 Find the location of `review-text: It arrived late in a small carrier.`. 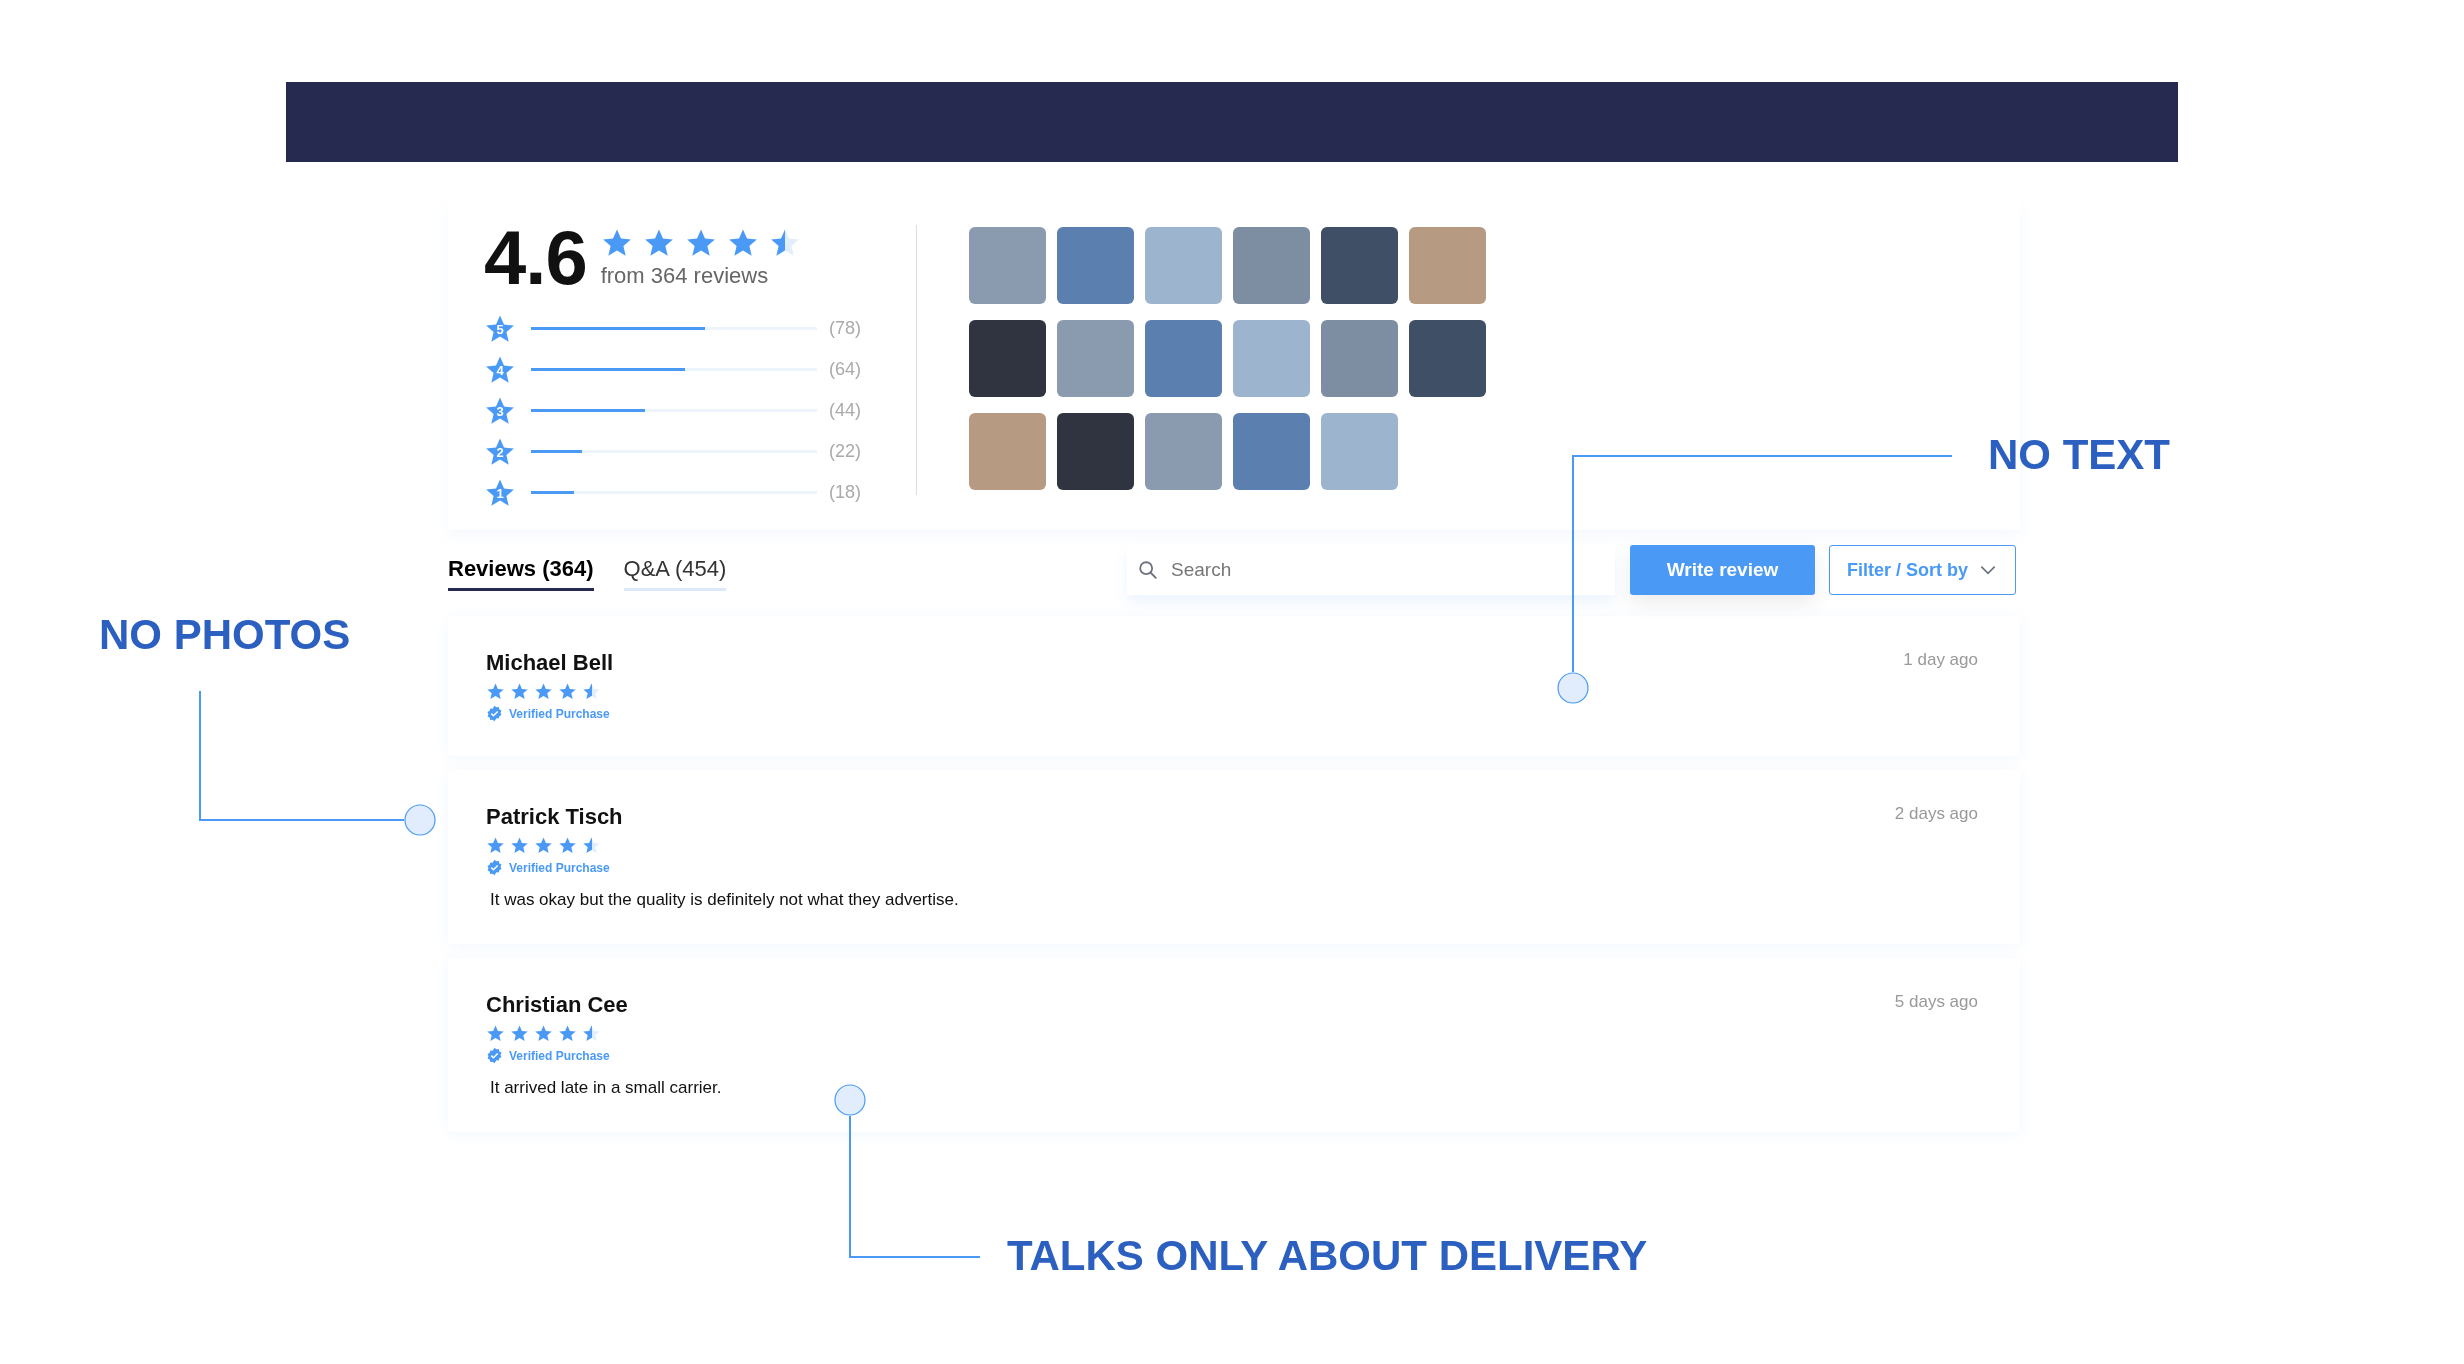

review-text: It arrived late in a small carrier. is located at coordinates (606, 1088).